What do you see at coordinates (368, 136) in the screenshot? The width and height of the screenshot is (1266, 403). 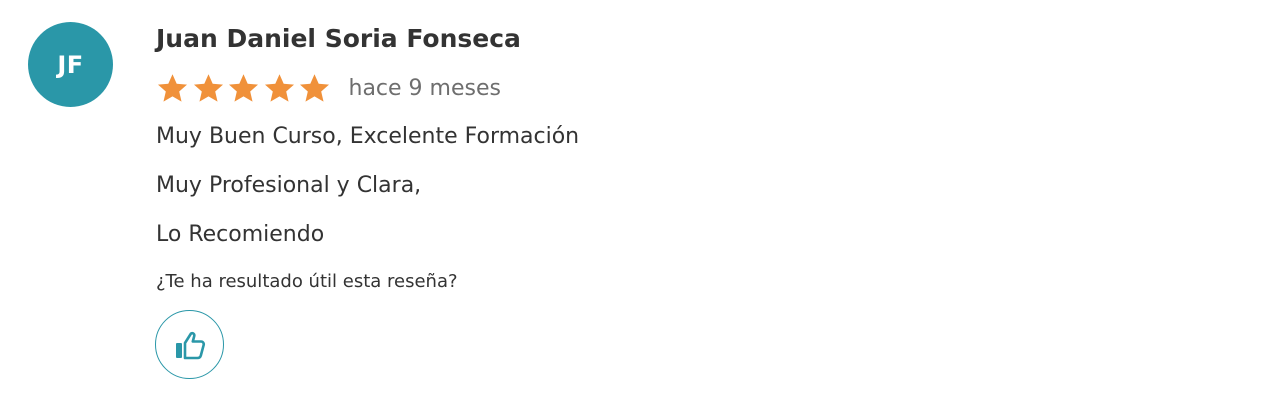 I see `review-text-line: Muy Buen Curso, Excelente Formación` at bounding box center [368, 136].